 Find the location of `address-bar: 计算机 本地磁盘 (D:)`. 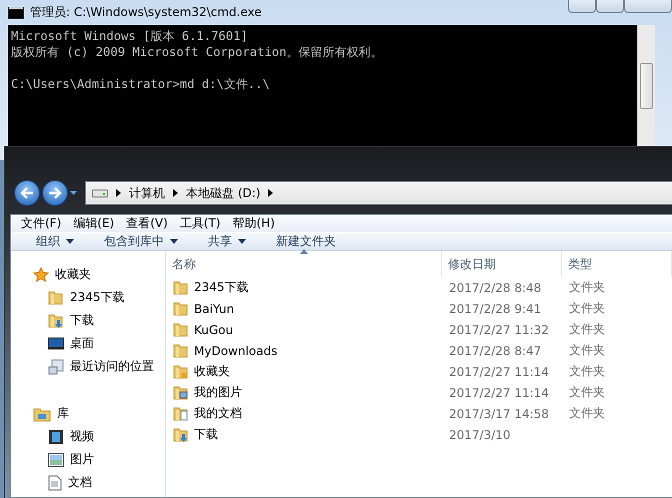

address-bar: 计算机 本地磁盘 (D:) is located at coordinates (378, 193).